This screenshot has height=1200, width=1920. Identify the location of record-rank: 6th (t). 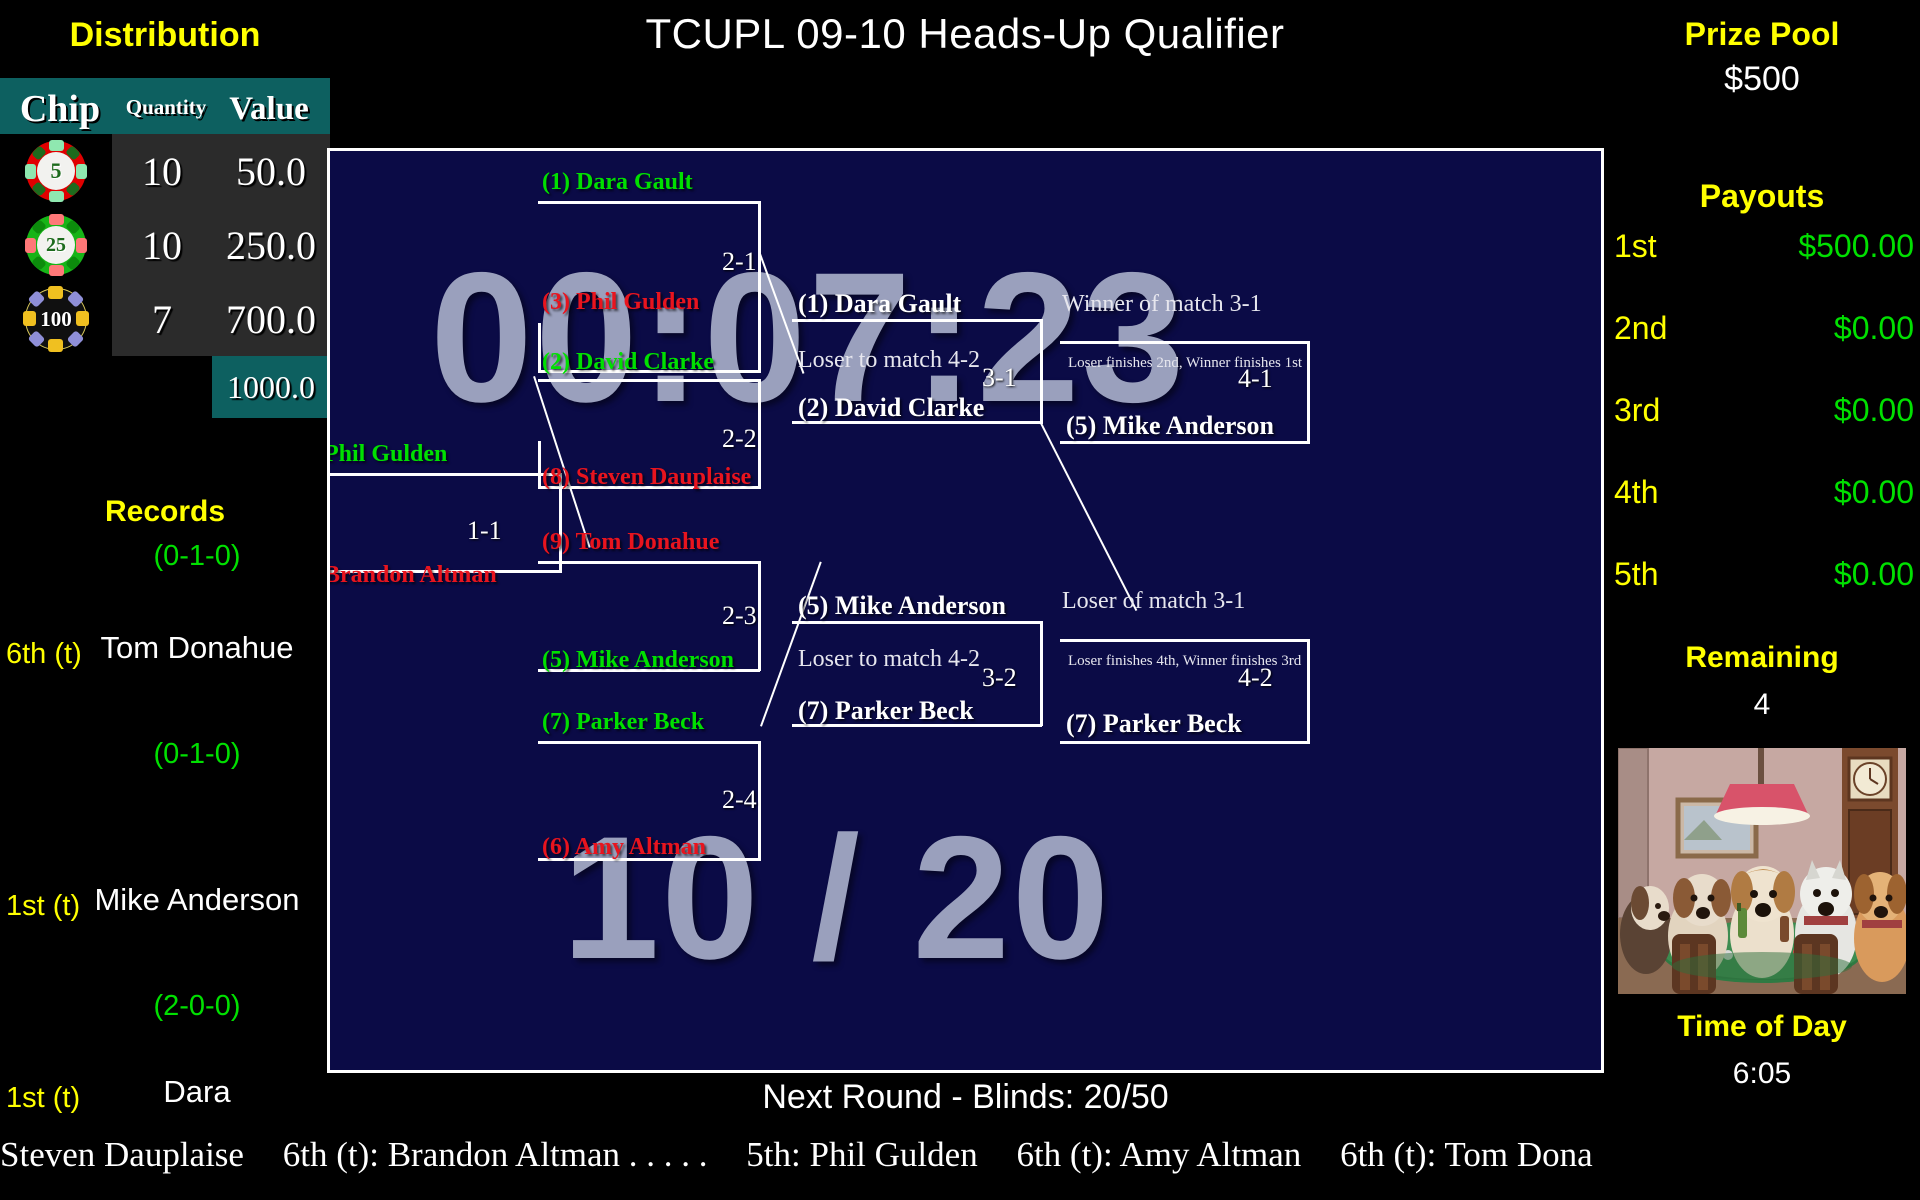
(44, 654).